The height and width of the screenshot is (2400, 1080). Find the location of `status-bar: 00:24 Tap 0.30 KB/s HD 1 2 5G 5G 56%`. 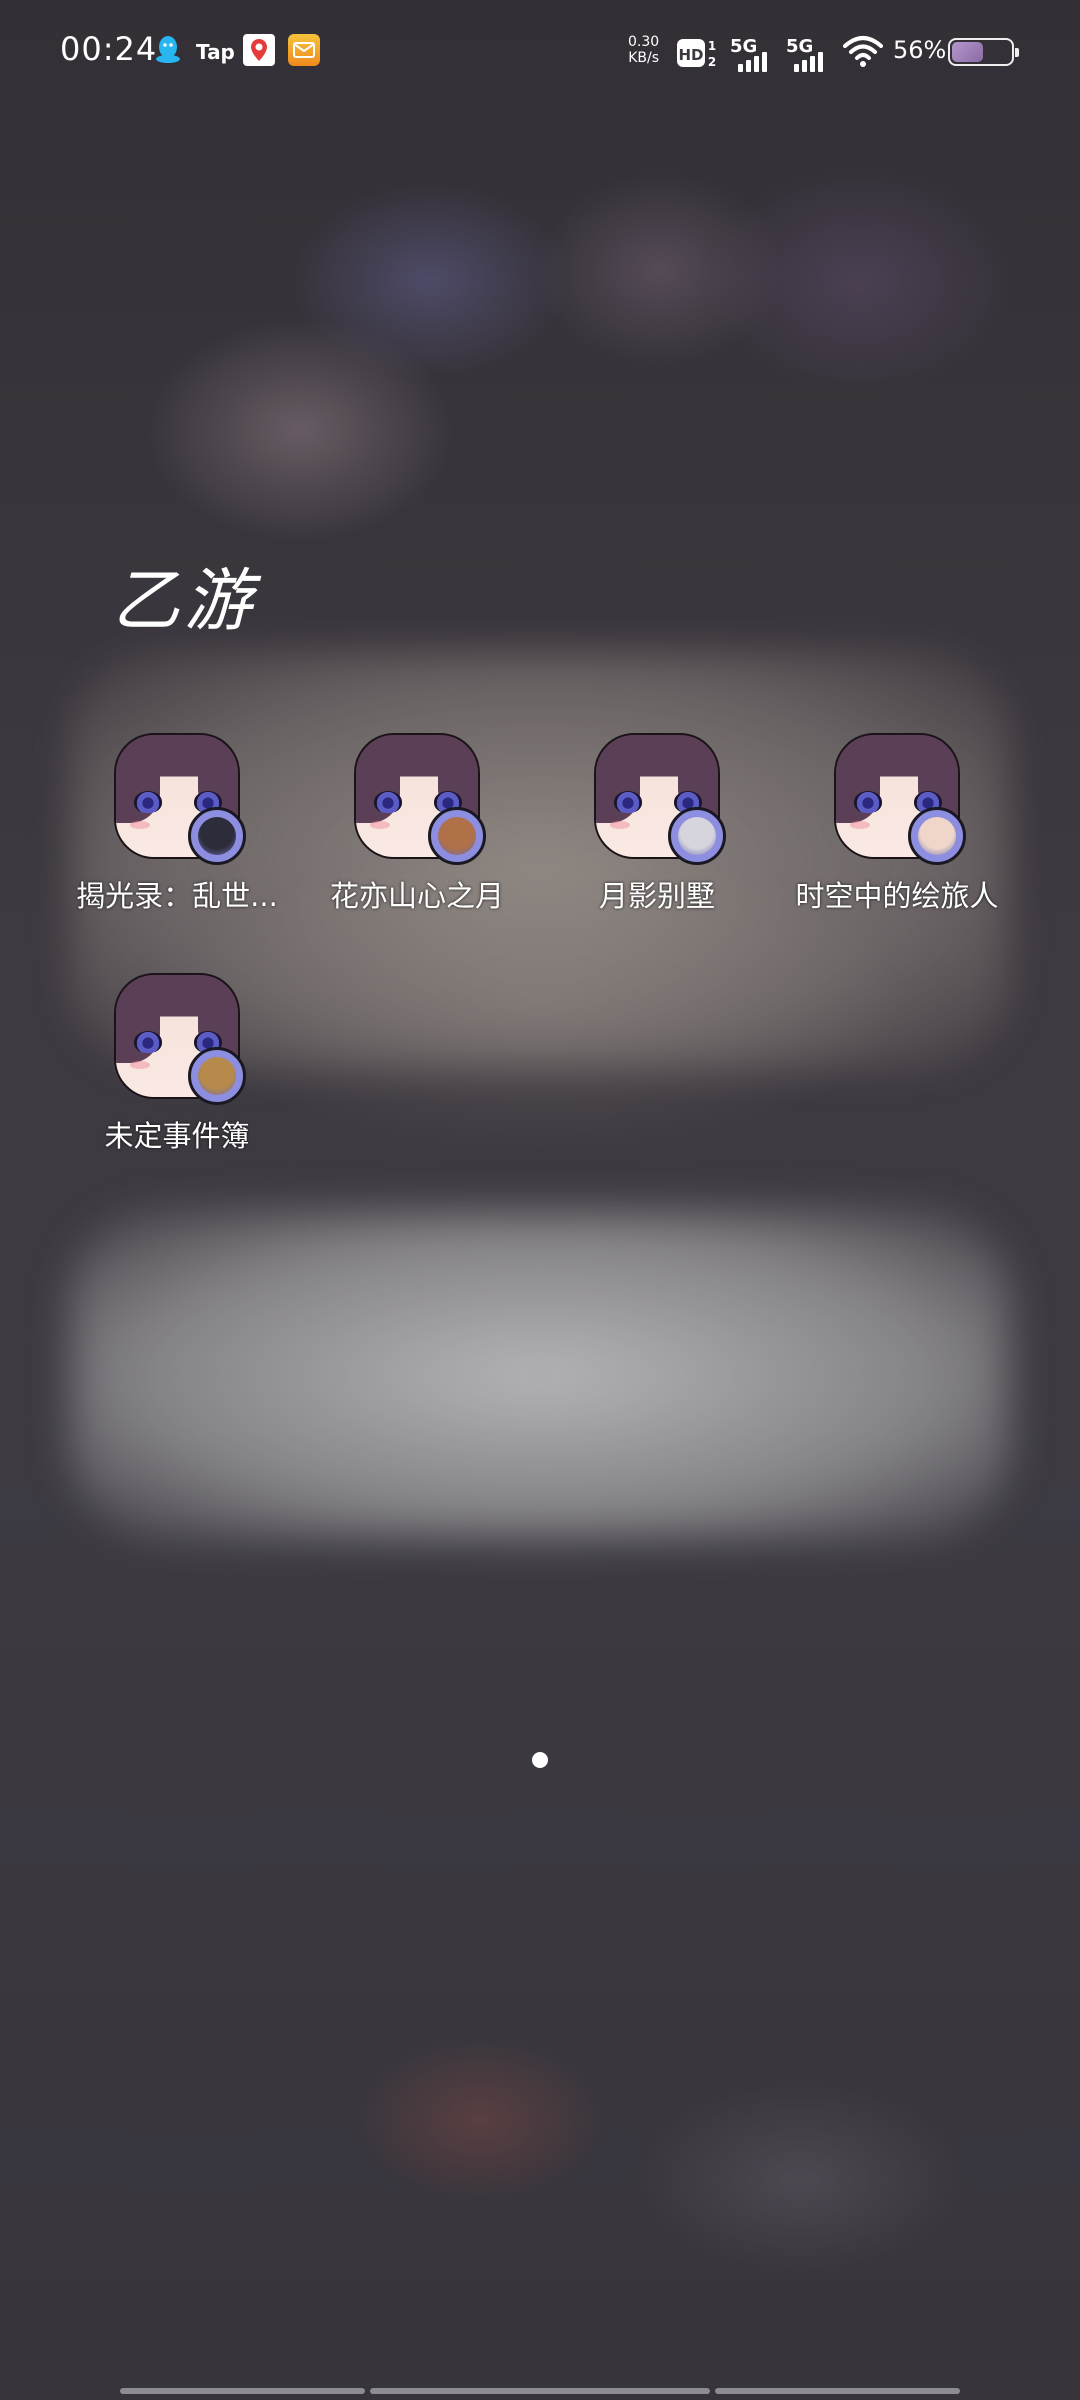

status-bar: 00:24 Tap 0.30 KB/s HD 1 2 5G 5G 56% is located at coordinates (540, 55).